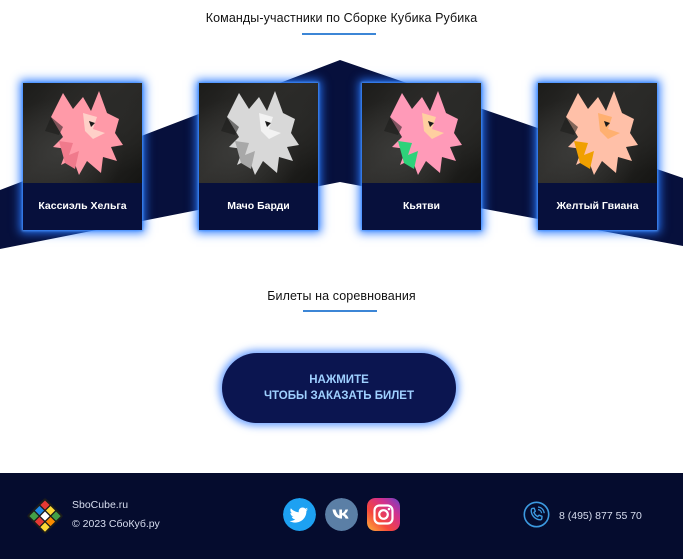  I want to click on team-card-kassiel-helga: Кассиэль Хельга, so click(82, 156).